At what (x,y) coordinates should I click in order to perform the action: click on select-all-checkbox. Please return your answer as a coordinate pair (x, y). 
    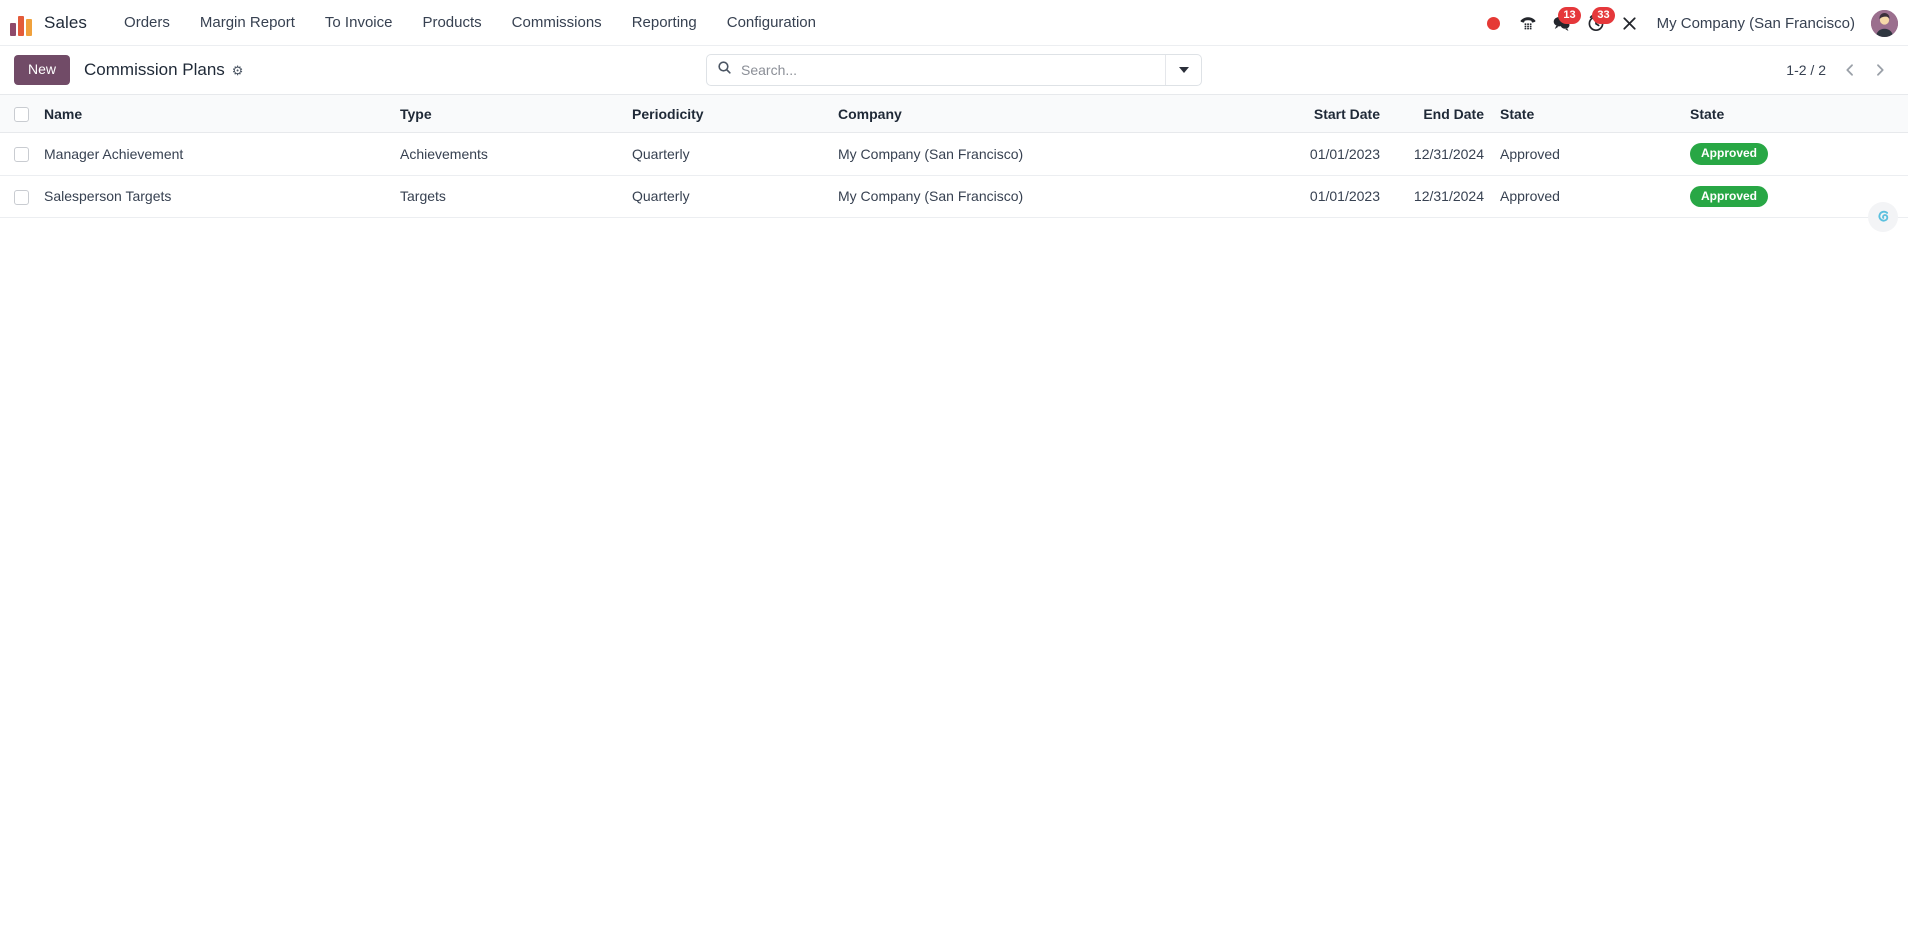
    Looking at the image, I should click on (21, 114).